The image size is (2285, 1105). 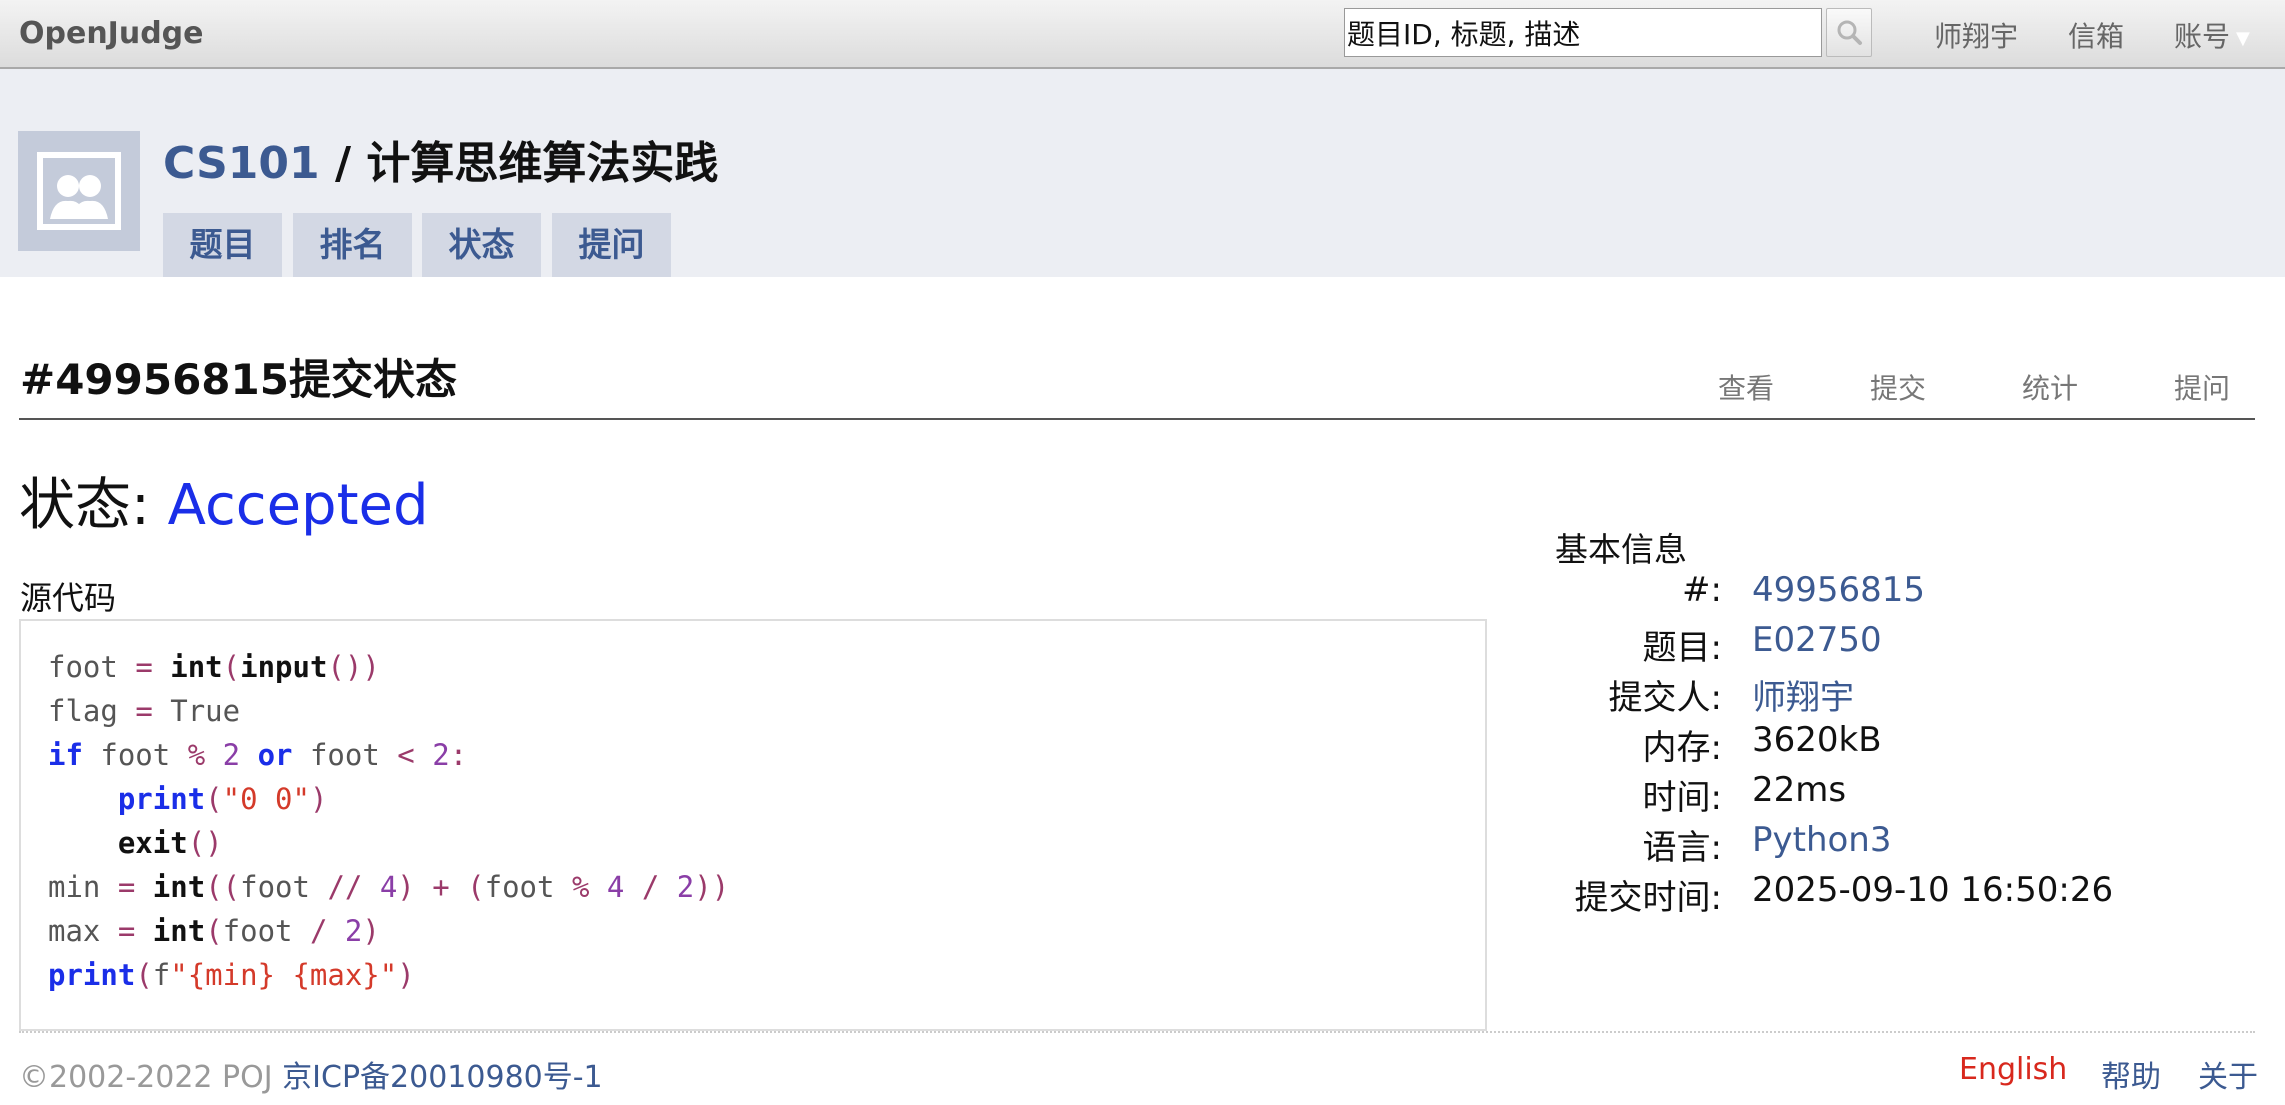 What do you see at coordinates (1838, 595) in the screenshot?
I see `info-value-submission-id: 49956815` at bounding box center [1838, 595].